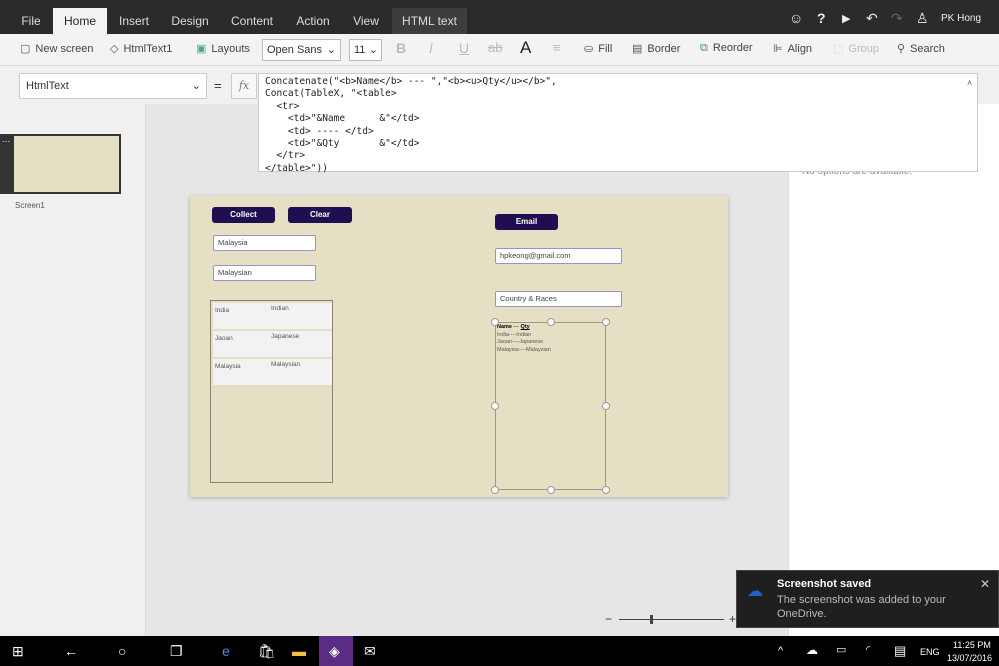 This screenshot has width=999, height=666. I want to click on user-name: PK Hong, so click(961, 18).